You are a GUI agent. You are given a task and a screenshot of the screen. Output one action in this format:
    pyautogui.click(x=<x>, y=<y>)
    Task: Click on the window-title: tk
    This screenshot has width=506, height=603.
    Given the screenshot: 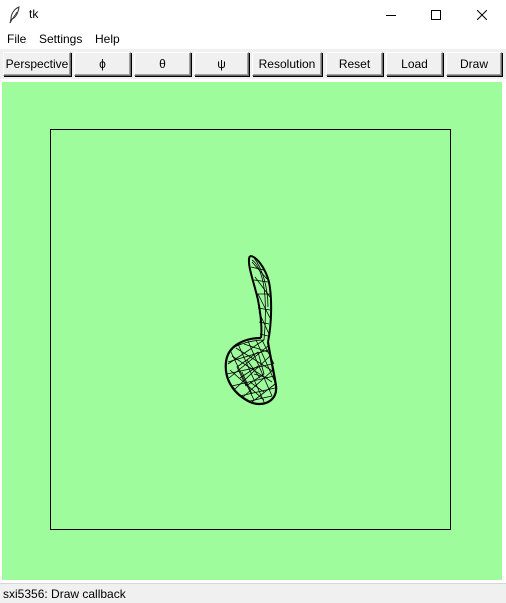 What is the action you would take?
    pyautogui.click(x=34, y=14)
    